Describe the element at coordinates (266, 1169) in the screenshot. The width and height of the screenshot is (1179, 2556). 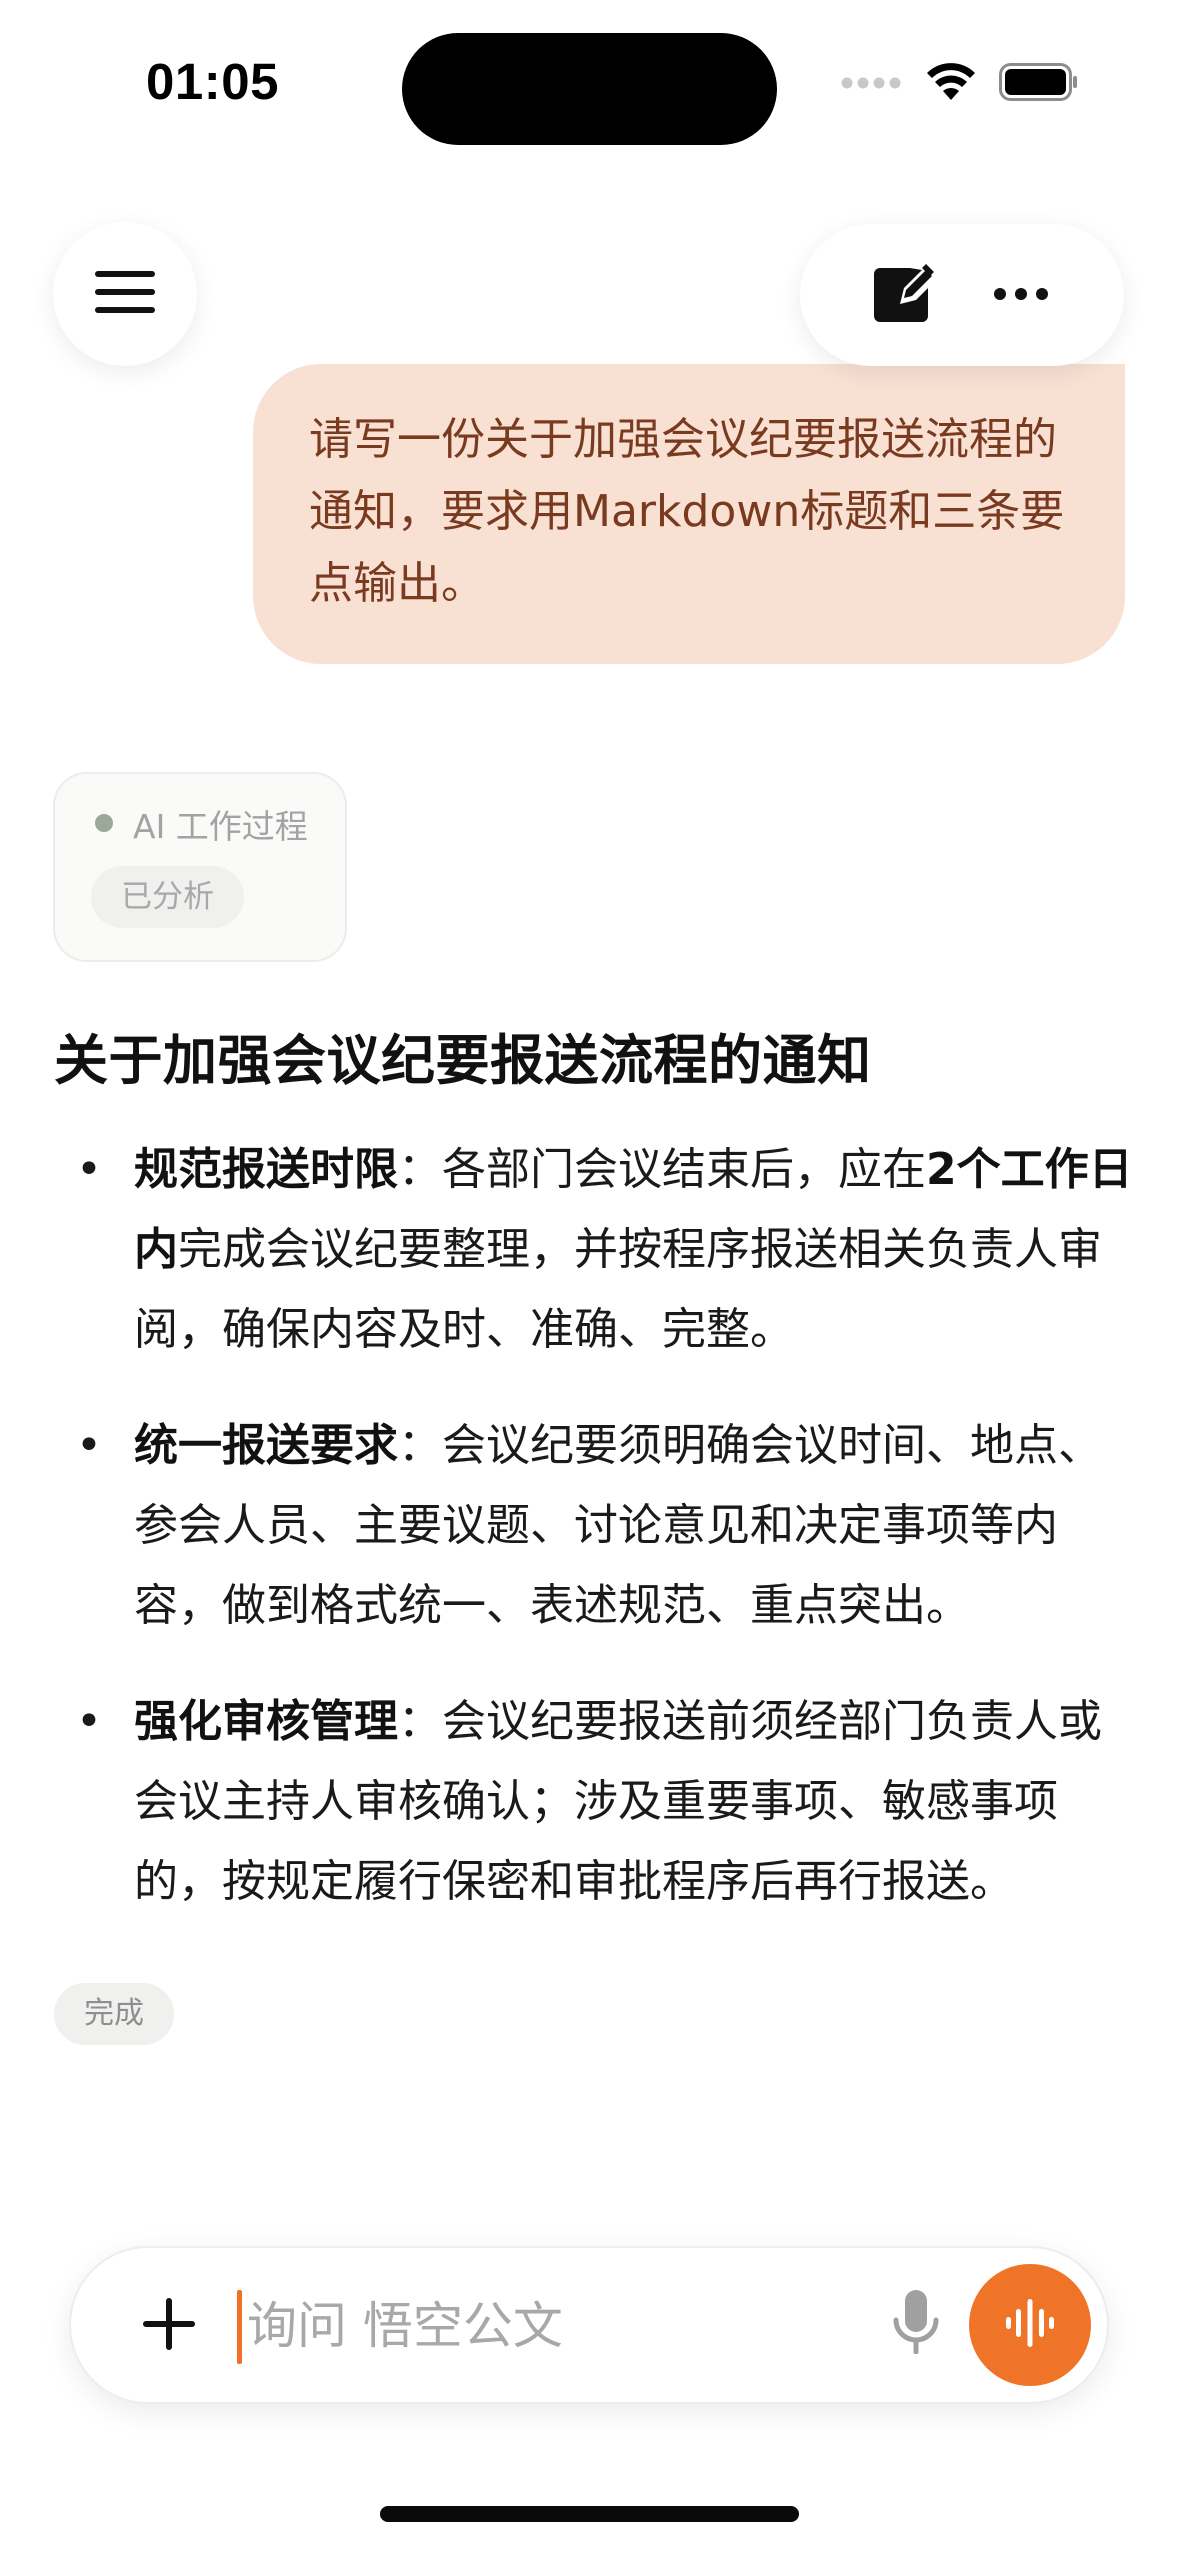
I see `item-heading: 规范报送时限` at that location.